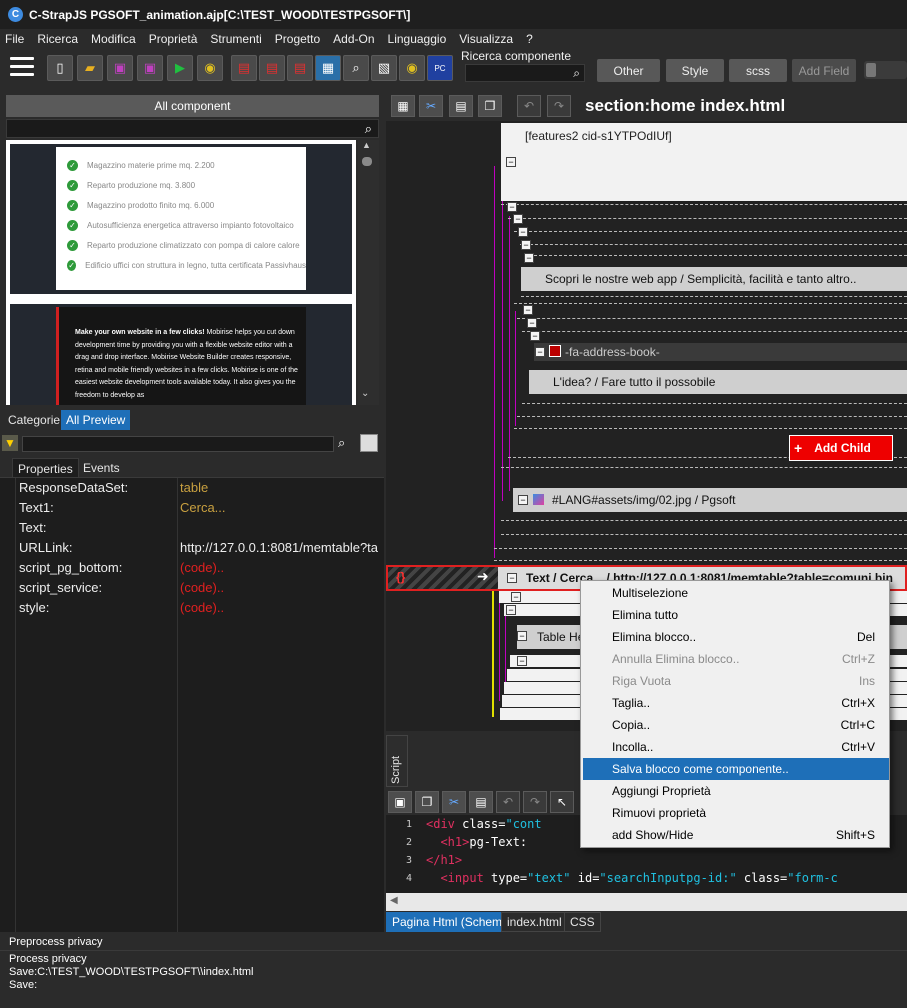 Image resolution: width=907 pixels, height=1008 pixels. Describe the element at coordinates (120, 68) in the screenshot. I see `save-icon: ▣` at that location.